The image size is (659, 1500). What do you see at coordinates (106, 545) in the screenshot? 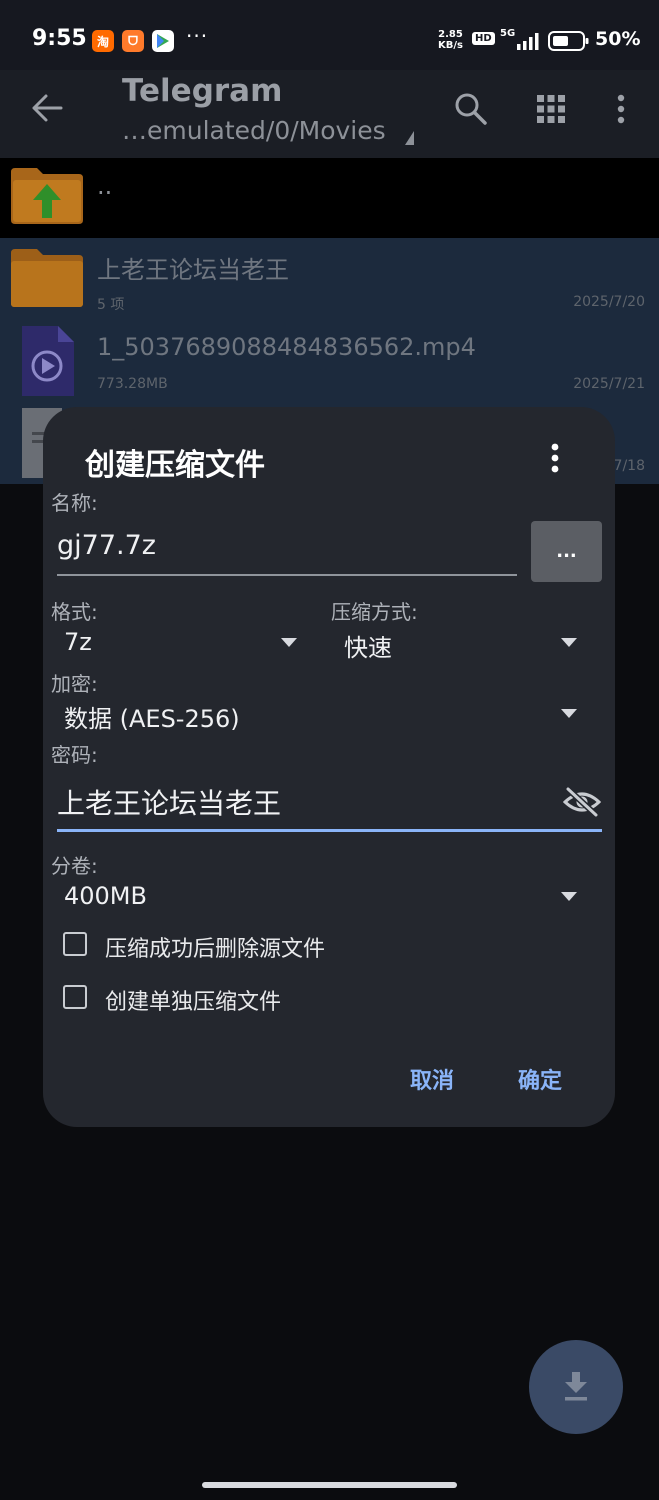
I see `name-value: gj77.7z` at bounding box center [106, 545].